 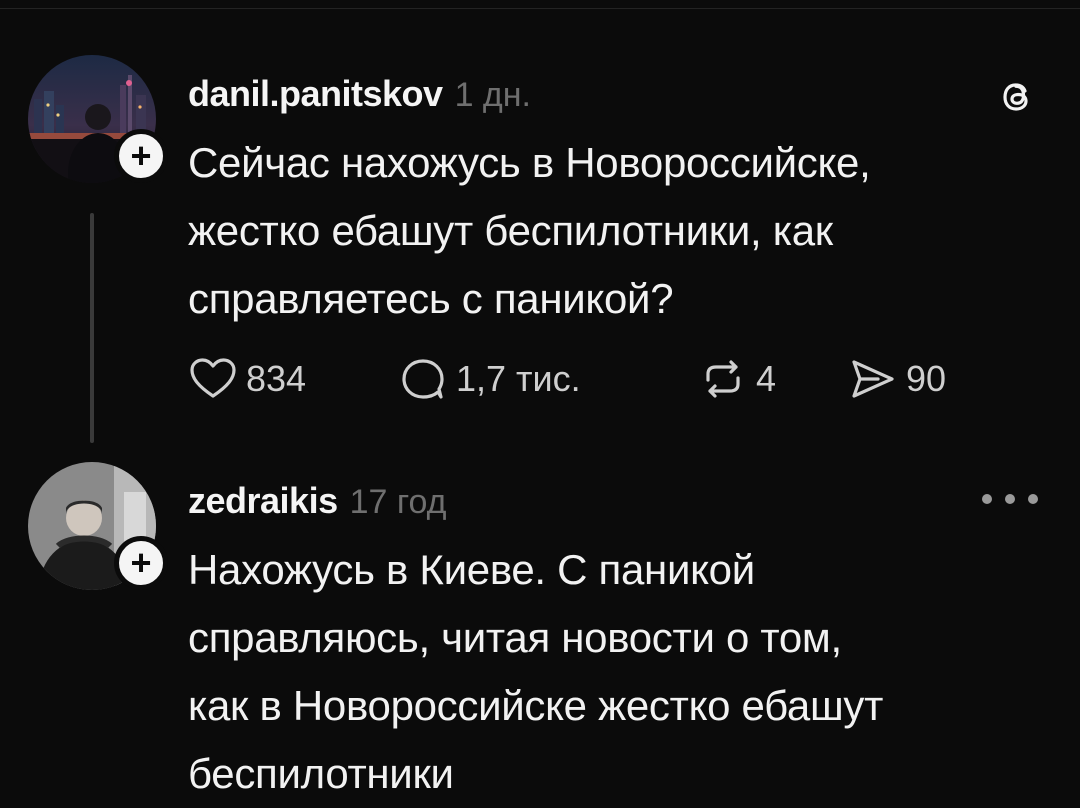 What do you see at coordinates (423, 379) in the screenshot?
I see `comment-icon` at bounding box center [423, 379].